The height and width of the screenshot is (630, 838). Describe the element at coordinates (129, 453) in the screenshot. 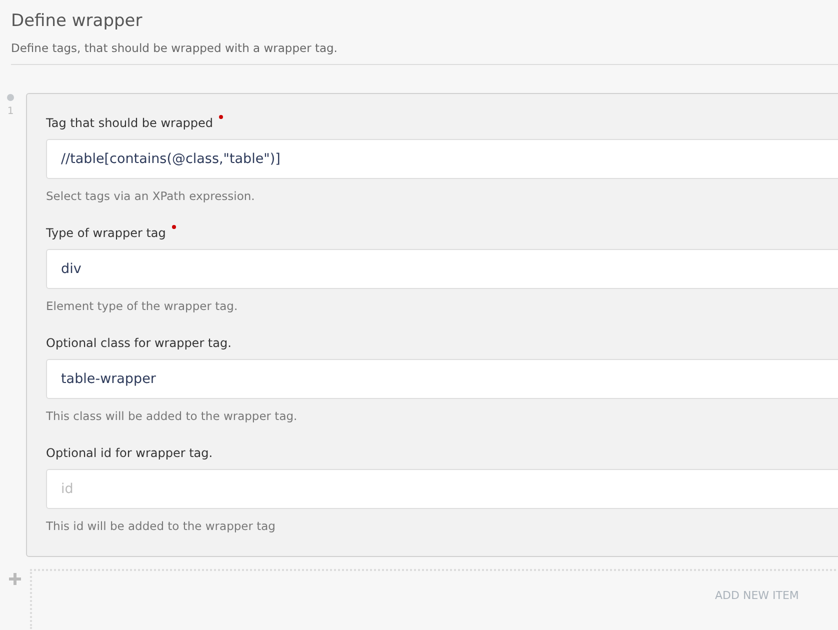

I see `field-label: Optional id for wrapper tag.` at that location.